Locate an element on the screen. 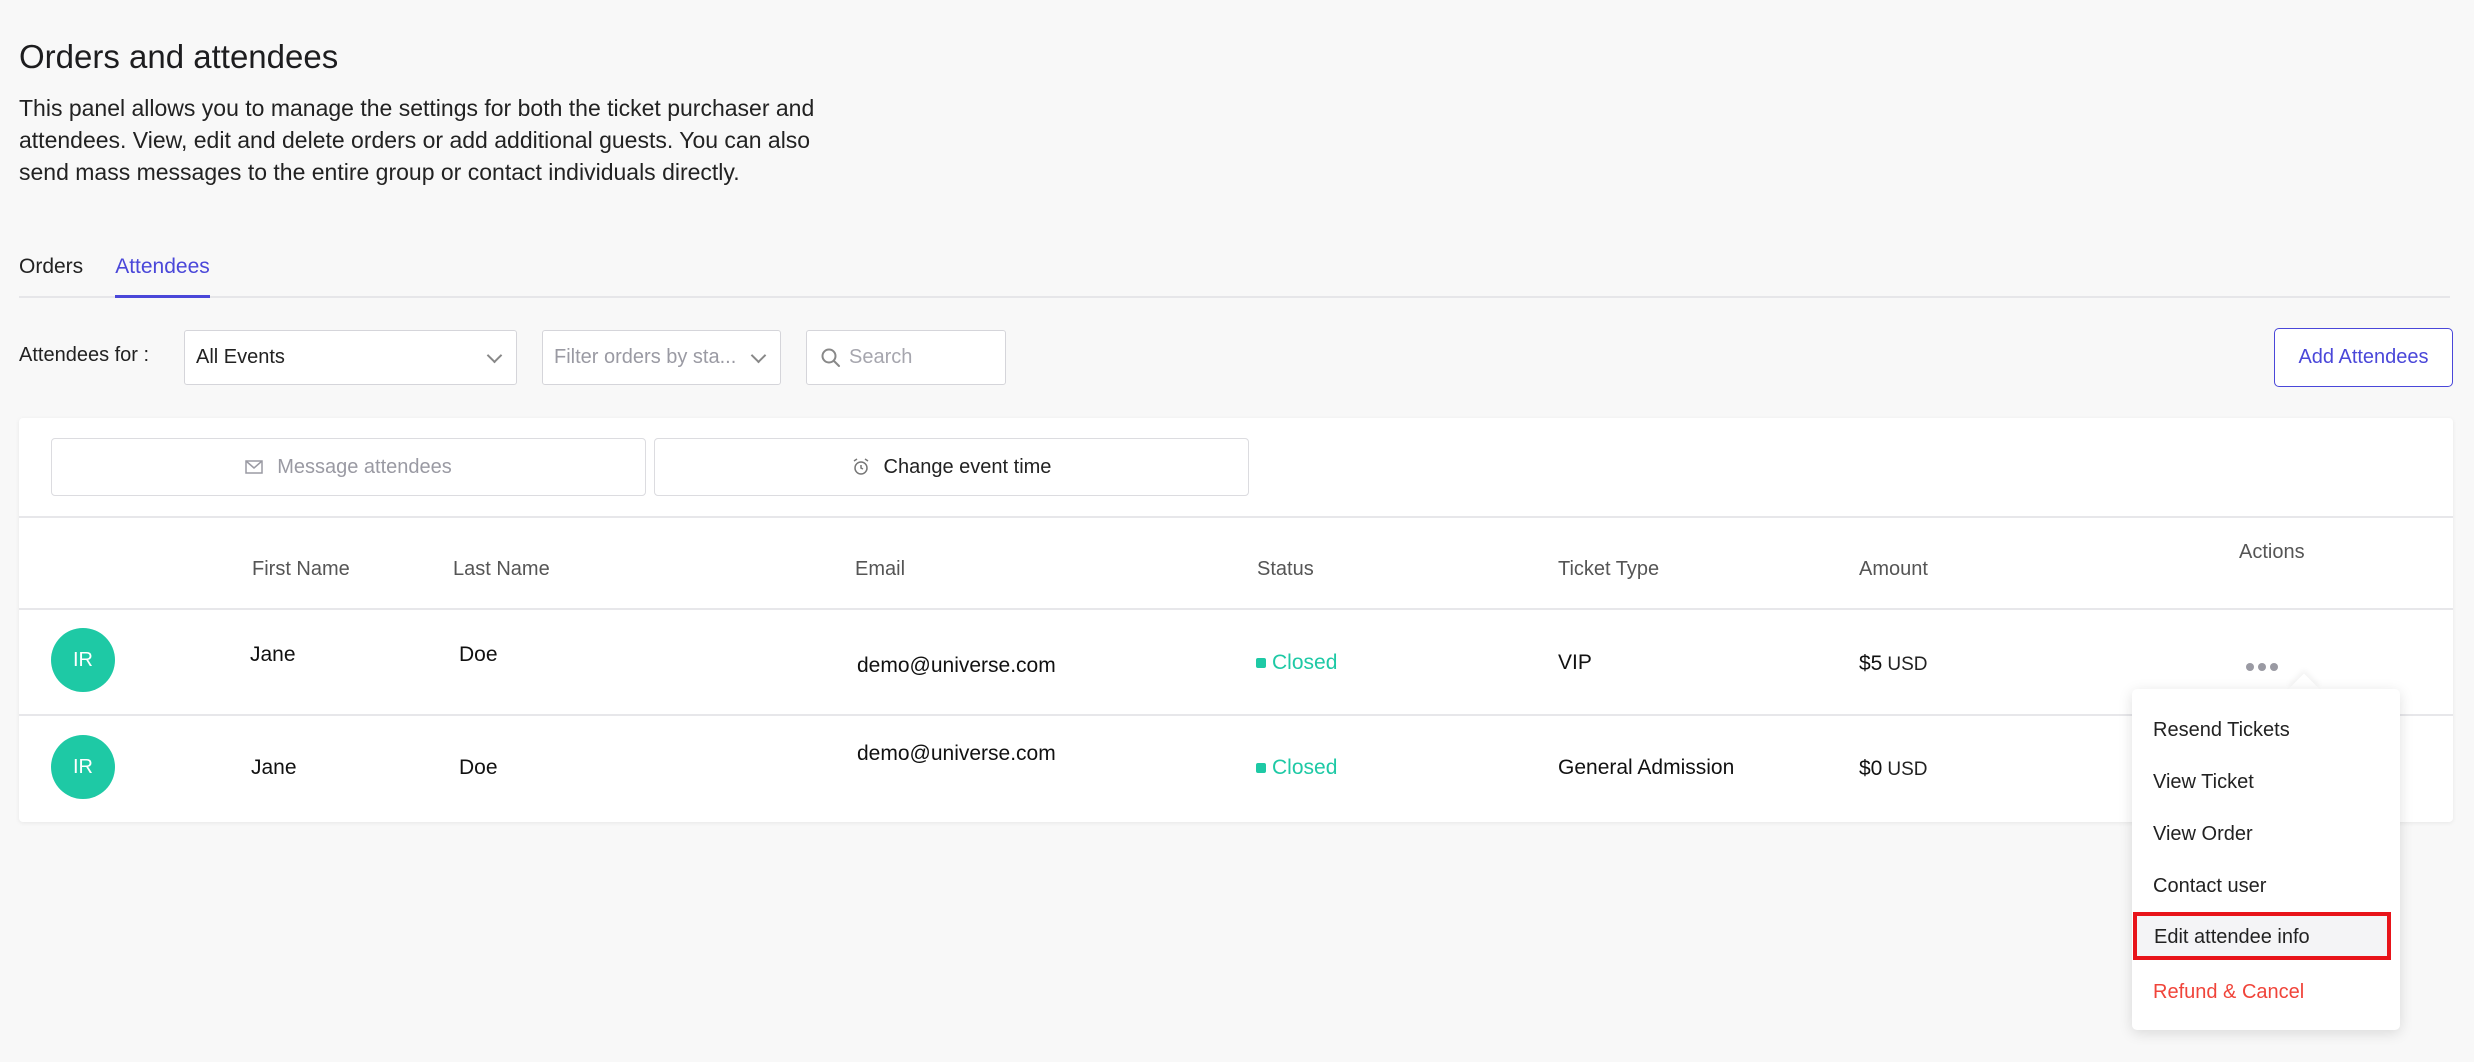 Image resolution: width=2474 pixels, height=1062 pixels. add-attendees-button: Add Attendees is located at coordinates (2363, 357).